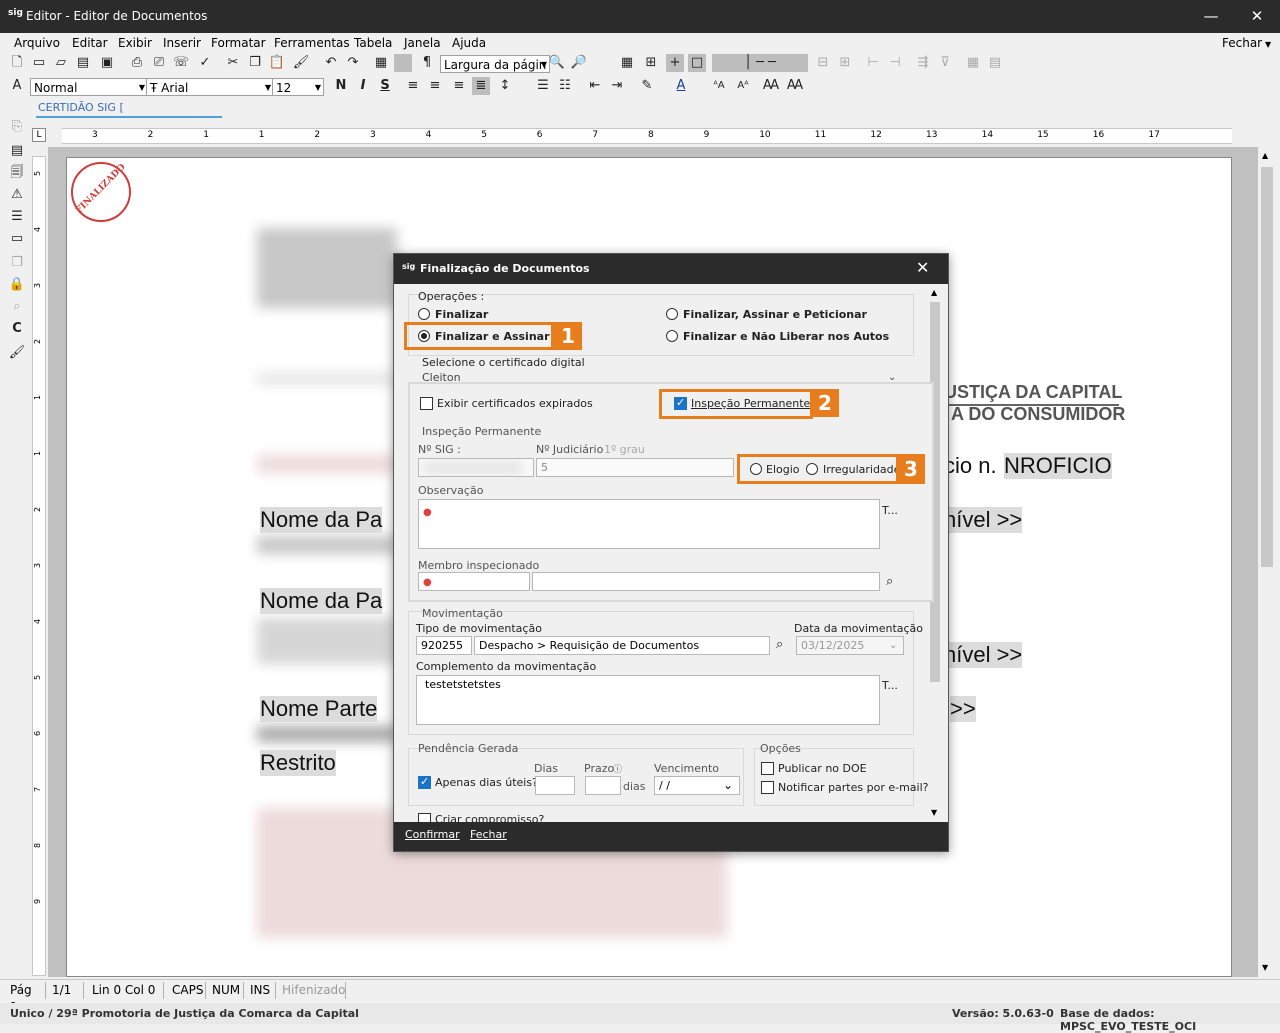 The width and height of the screenshot is (1280, 1033). I want to click on redo-icon: ↷, so click(353, 63).